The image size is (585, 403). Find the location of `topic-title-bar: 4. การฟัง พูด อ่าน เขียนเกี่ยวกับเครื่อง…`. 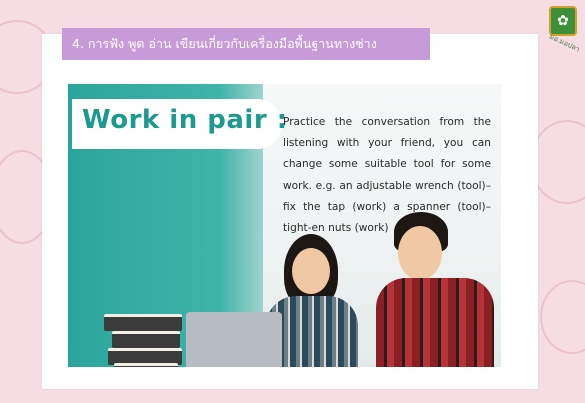

topic-title-bar: 4. การฟัง พูด อ่าน เขียนเกี่ยวกับเครื่อง… is located at coordinates (246, 44).